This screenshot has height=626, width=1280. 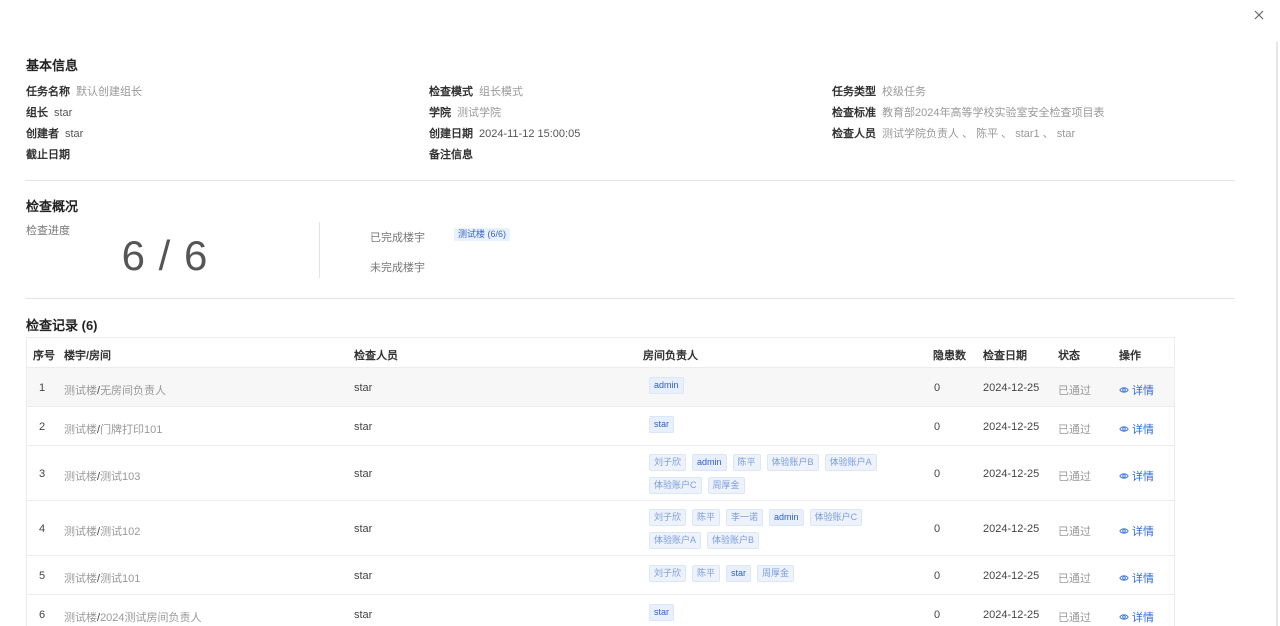 I want to click on owner-tag: 陈平, so click(x=706, y=573).